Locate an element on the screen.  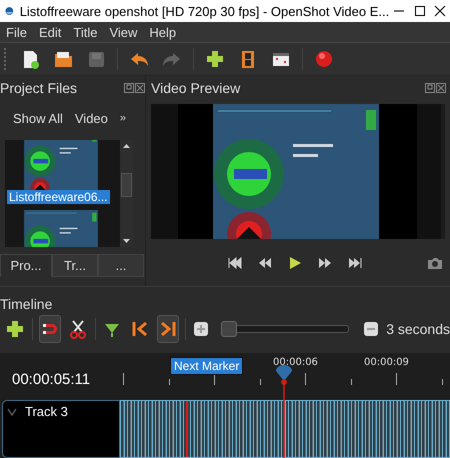
ruler-label: 00:00:09 is located at coordinates (386, 362).